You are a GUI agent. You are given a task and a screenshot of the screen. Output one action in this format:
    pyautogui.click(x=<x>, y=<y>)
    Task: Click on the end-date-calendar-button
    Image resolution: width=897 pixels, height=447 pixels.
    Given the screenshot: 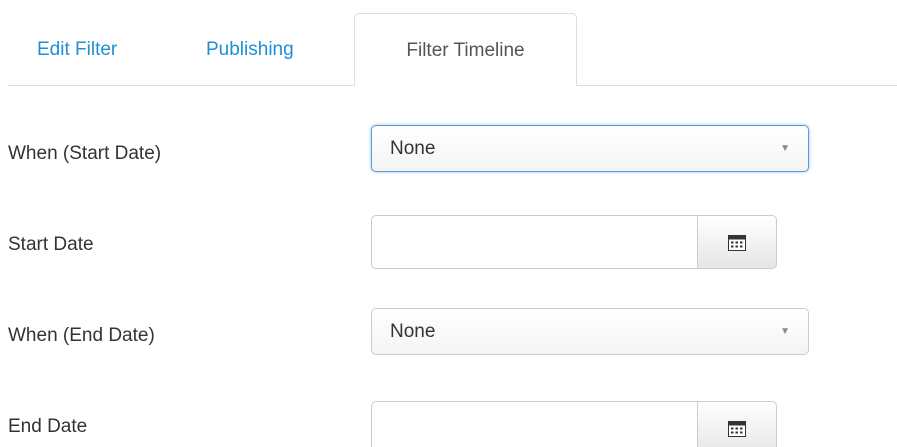 What is the action you would take?
    pyautogui.click(x=737, y=424)
    